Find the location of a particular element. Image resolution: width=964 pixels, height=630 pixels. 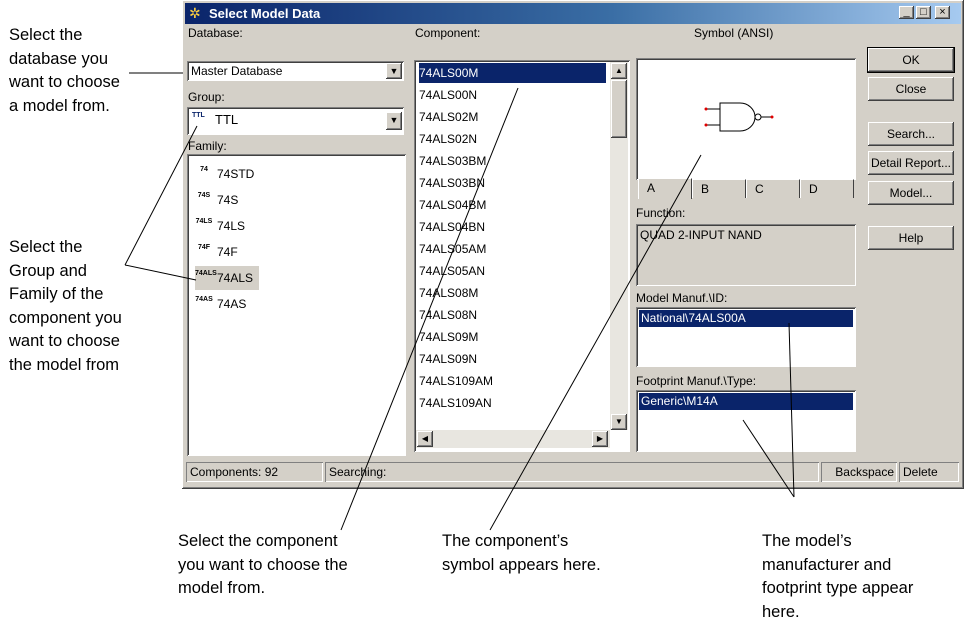

chip-icon: 74AS is located at coordinates (204, 299).